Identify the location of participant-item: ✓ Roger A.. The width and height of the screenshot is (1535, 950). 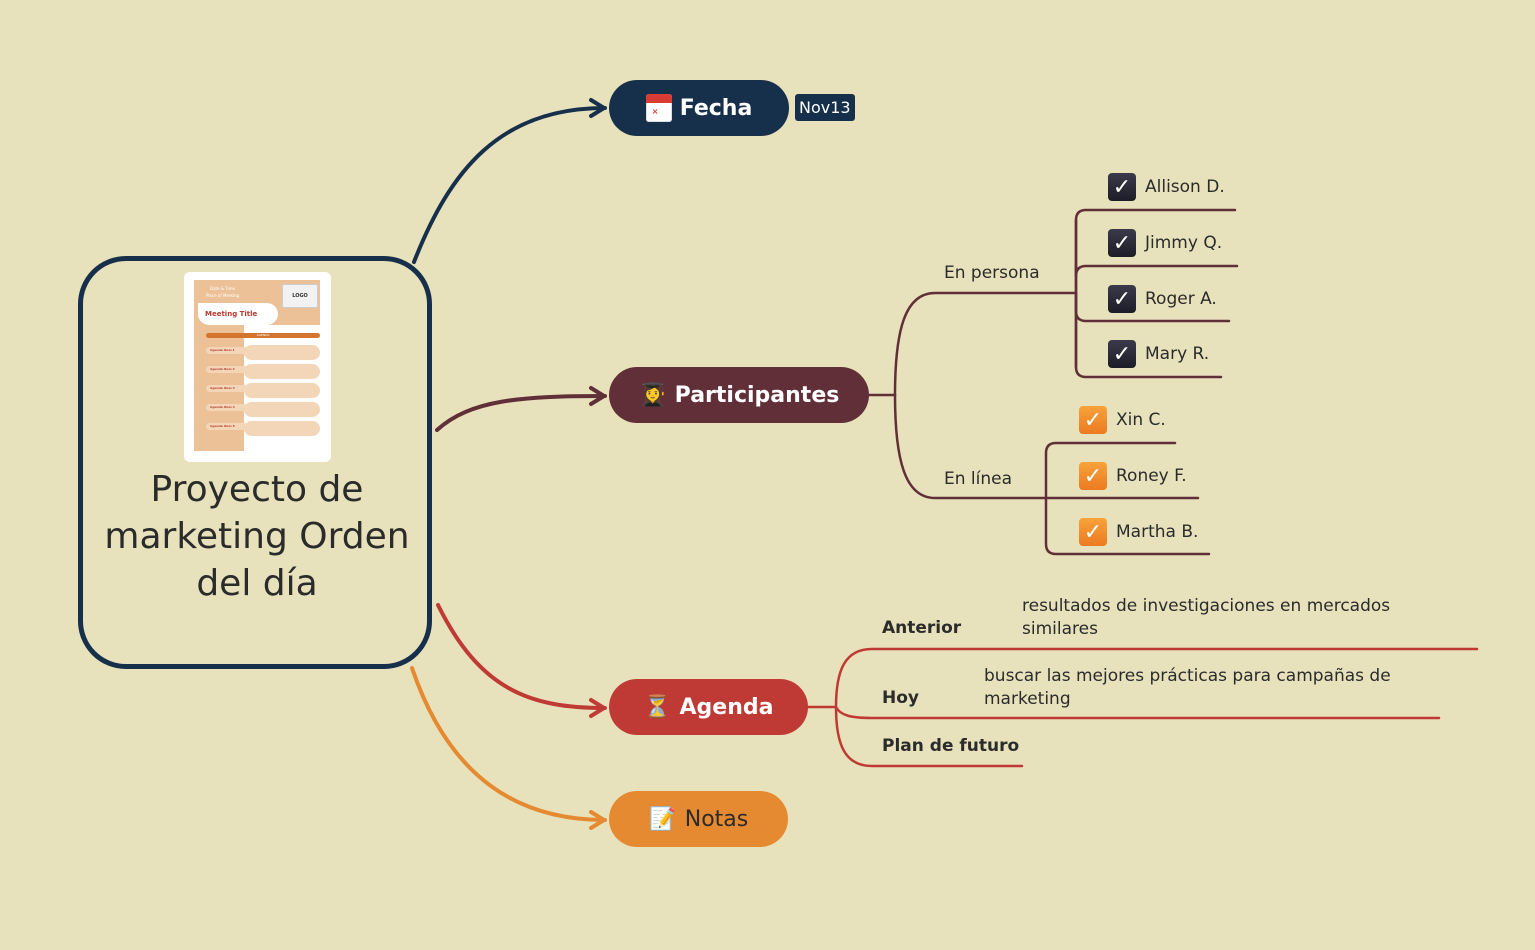
(1162, 299).